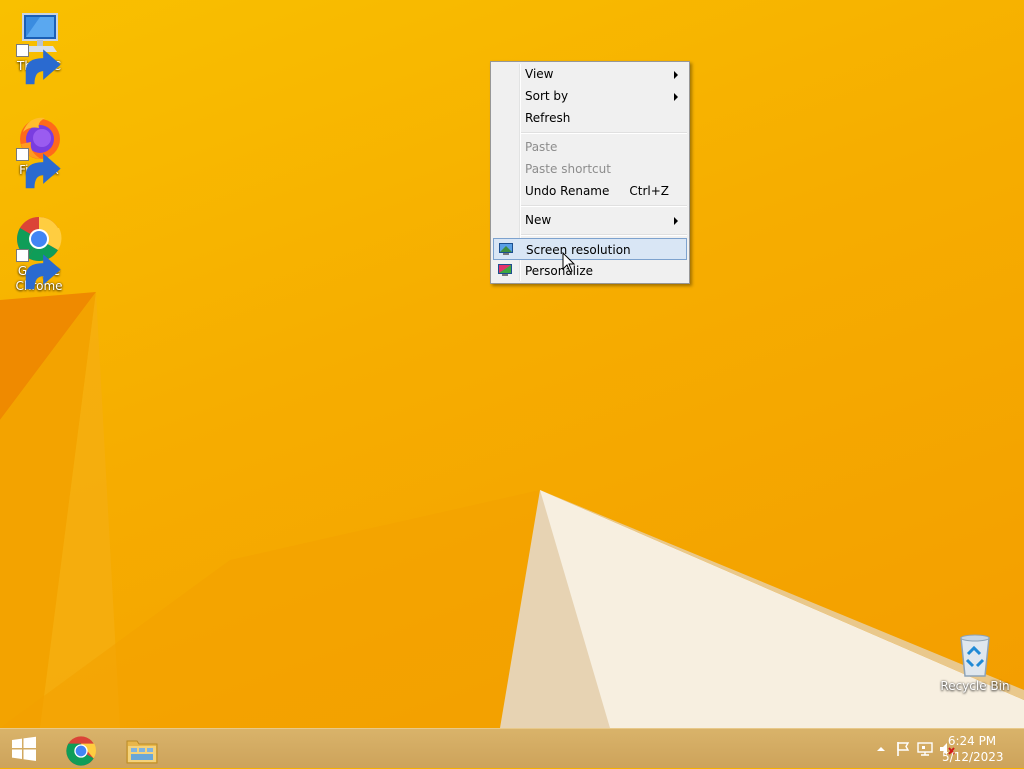 This screenshot has width=1024, height=769. I want to click on menu-item-refresh: Refresh, so click(590, 118).